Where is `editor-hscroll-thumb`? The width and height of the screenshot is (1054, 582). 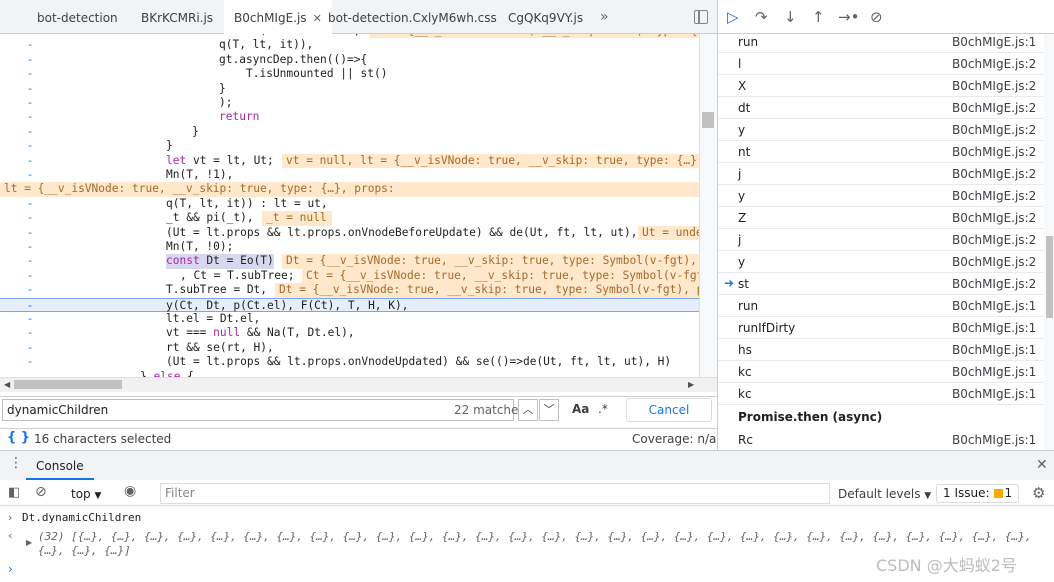 editor-hscroll-thumb is located at coordinates (68, 384).